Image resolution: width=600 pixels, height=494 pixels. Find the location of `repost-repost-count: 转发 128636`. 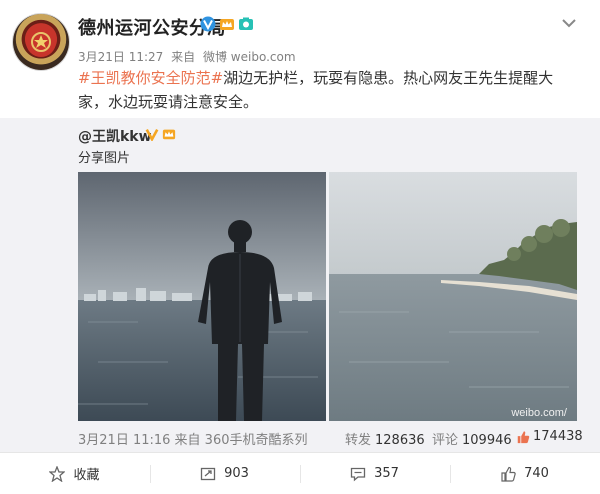

repost-repost-count: 转发 128636 is located at coordinates (385, 438).